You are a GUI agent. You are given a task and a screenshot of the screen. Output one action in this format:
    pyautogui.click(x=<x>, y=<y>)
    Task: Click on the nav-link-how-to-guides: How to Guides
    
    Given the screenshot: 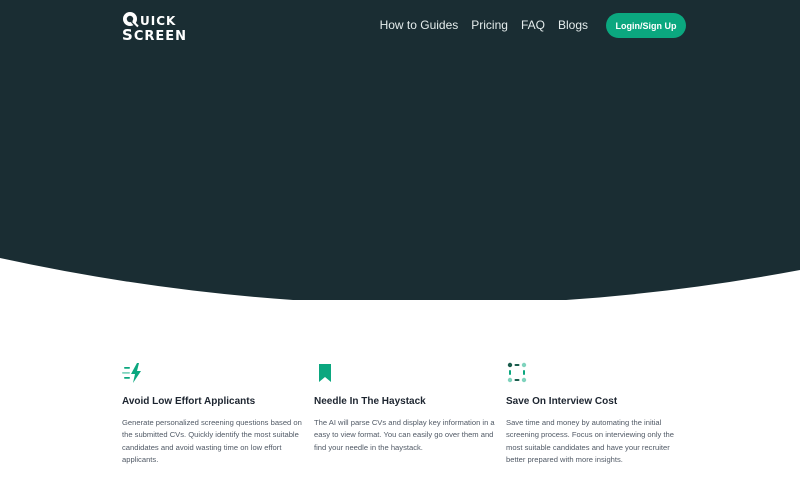 What is the action you would take?
    pyautogui.click(x=419, y=25)
    